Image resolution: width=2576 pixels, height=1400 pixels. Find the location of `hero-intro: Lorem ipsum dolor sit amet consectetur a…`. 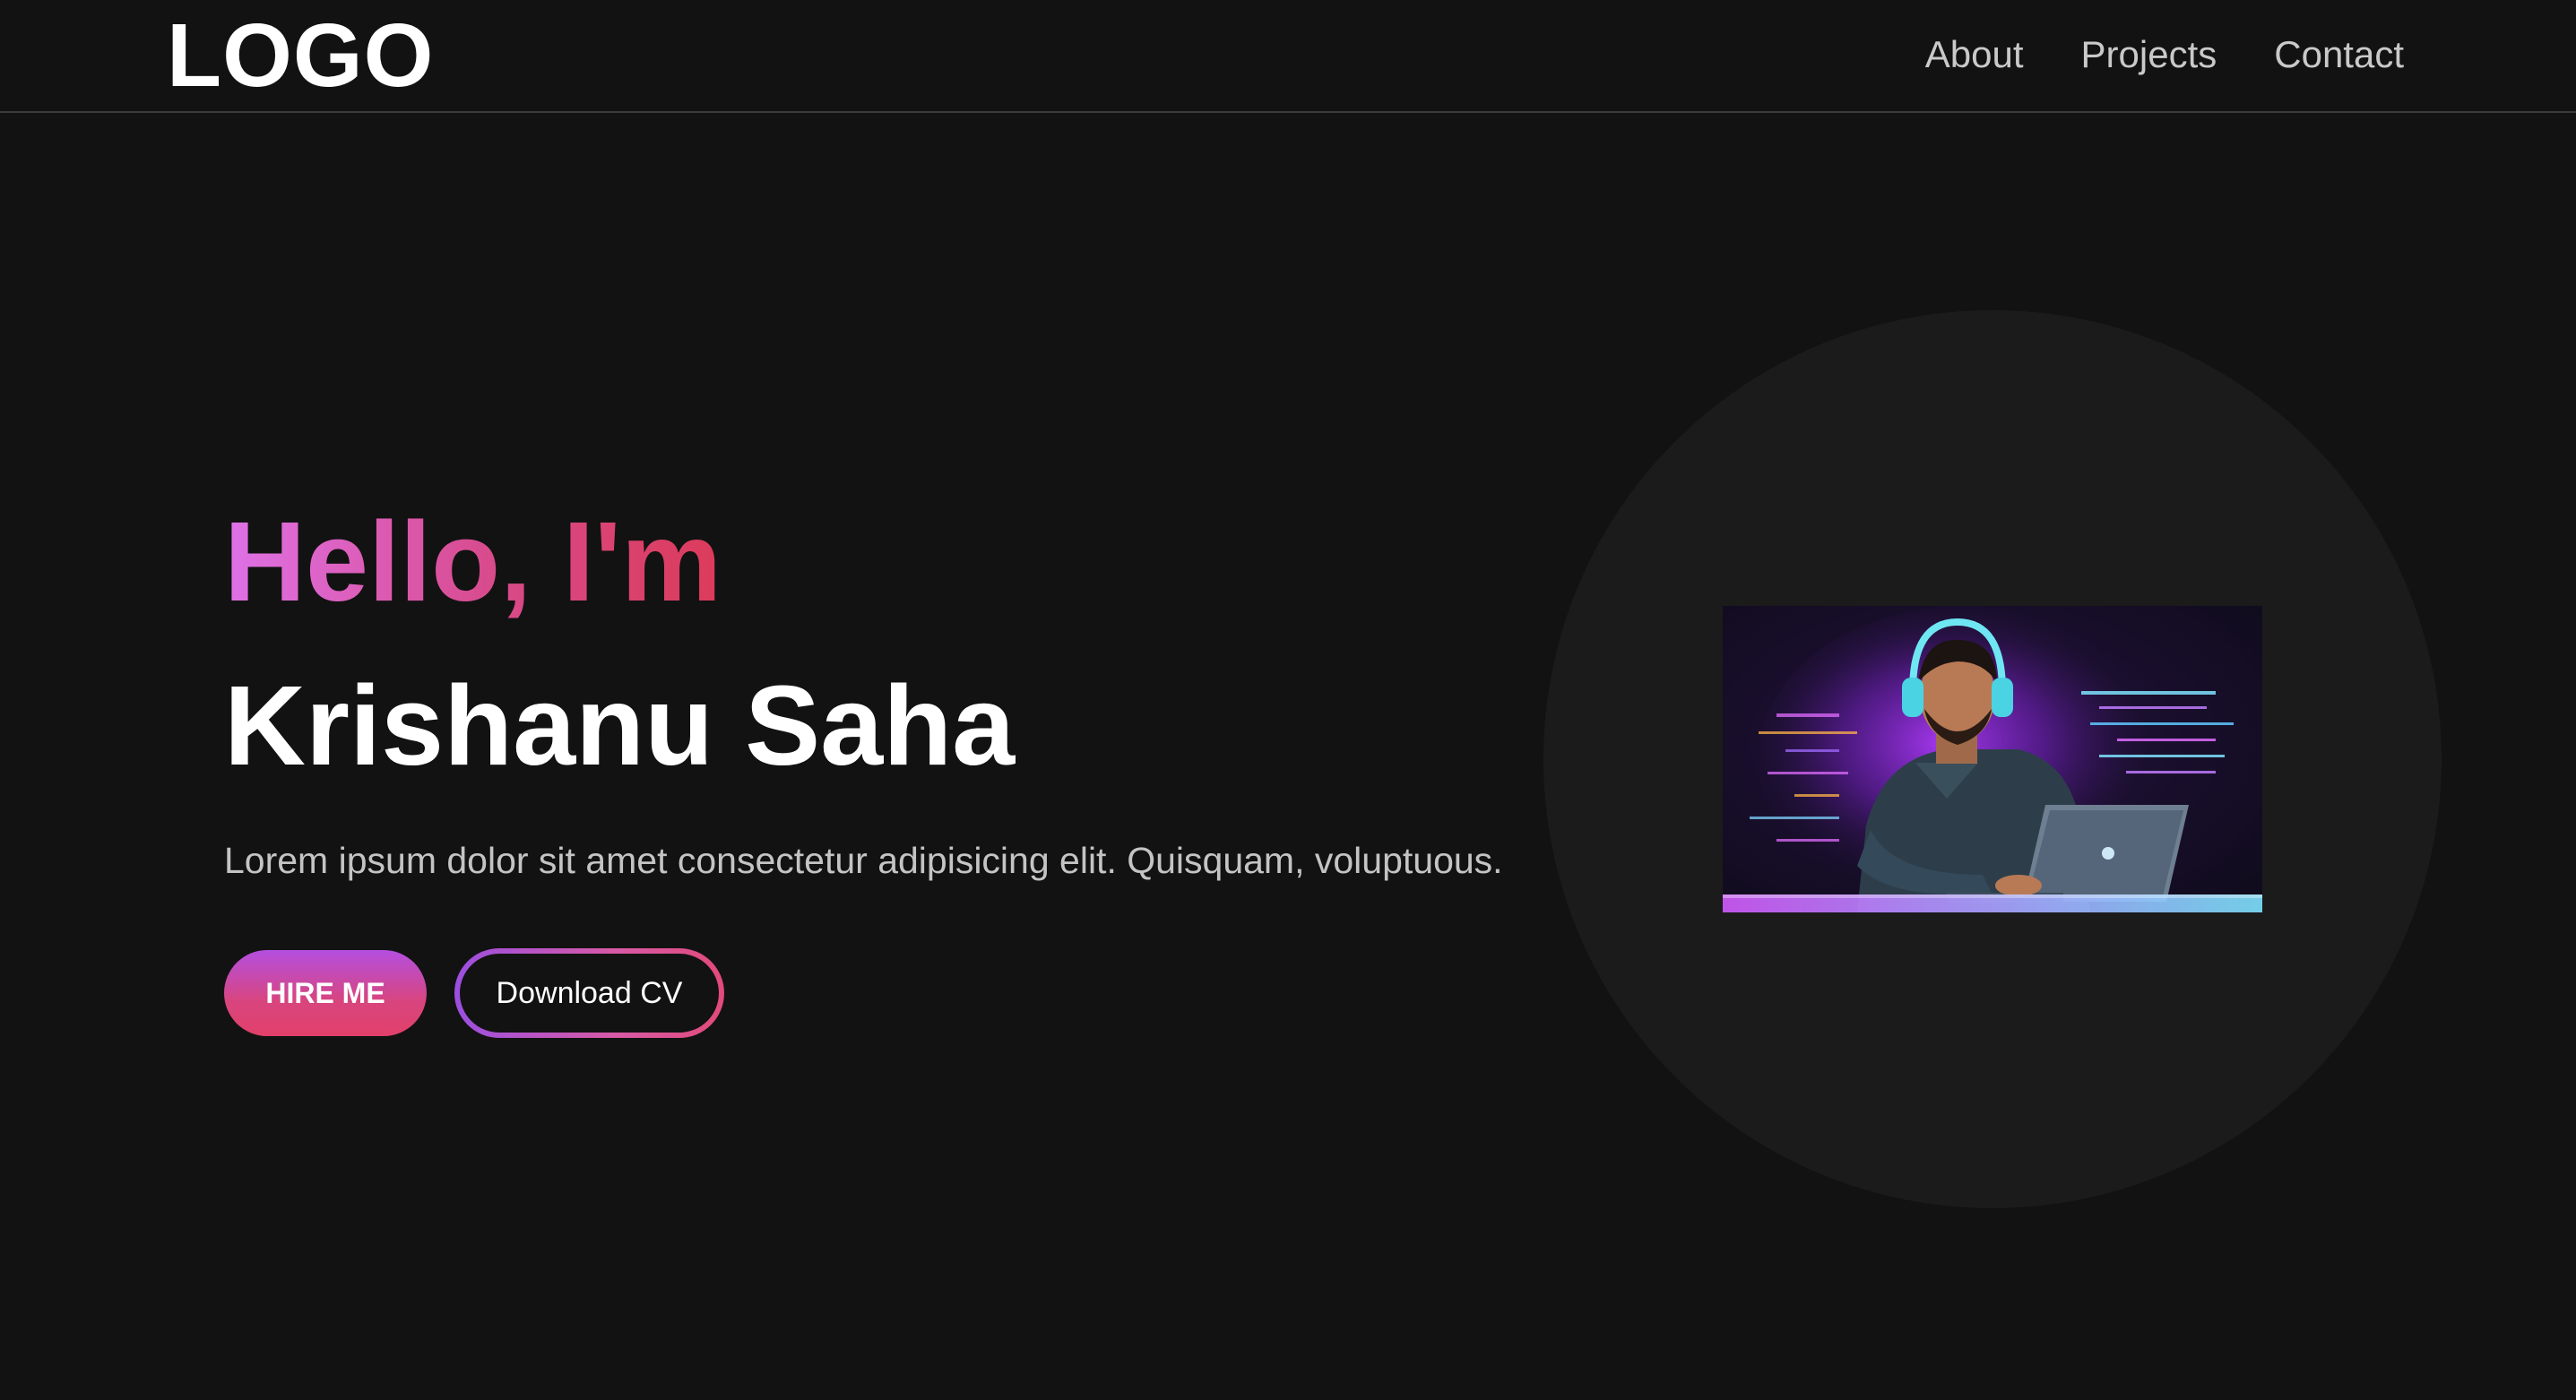

hero-intro: Lorem ipsum dolor sit amet consectetur a… is located at coordinates (863, 860).